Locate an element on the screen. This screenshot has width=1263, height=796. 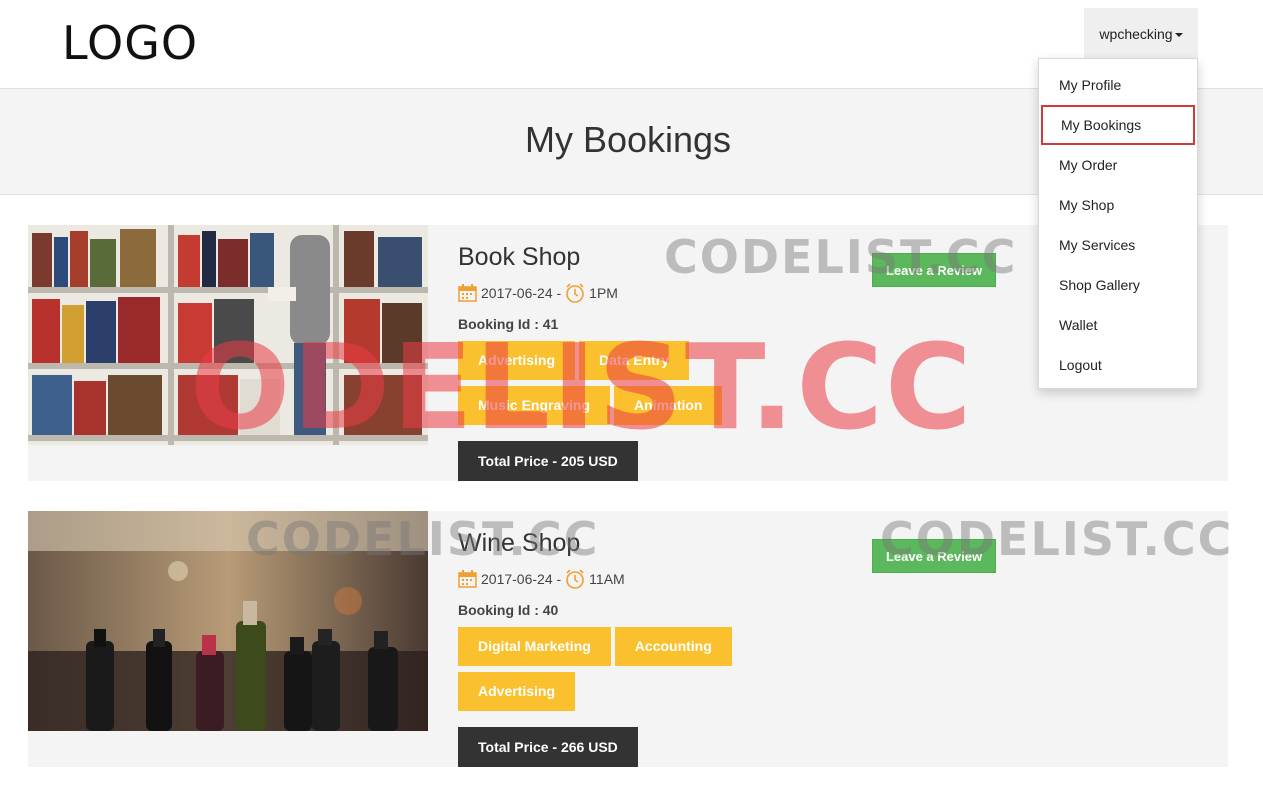
total-price: Total Price - 205 USD is located at coordinates (548, 461).